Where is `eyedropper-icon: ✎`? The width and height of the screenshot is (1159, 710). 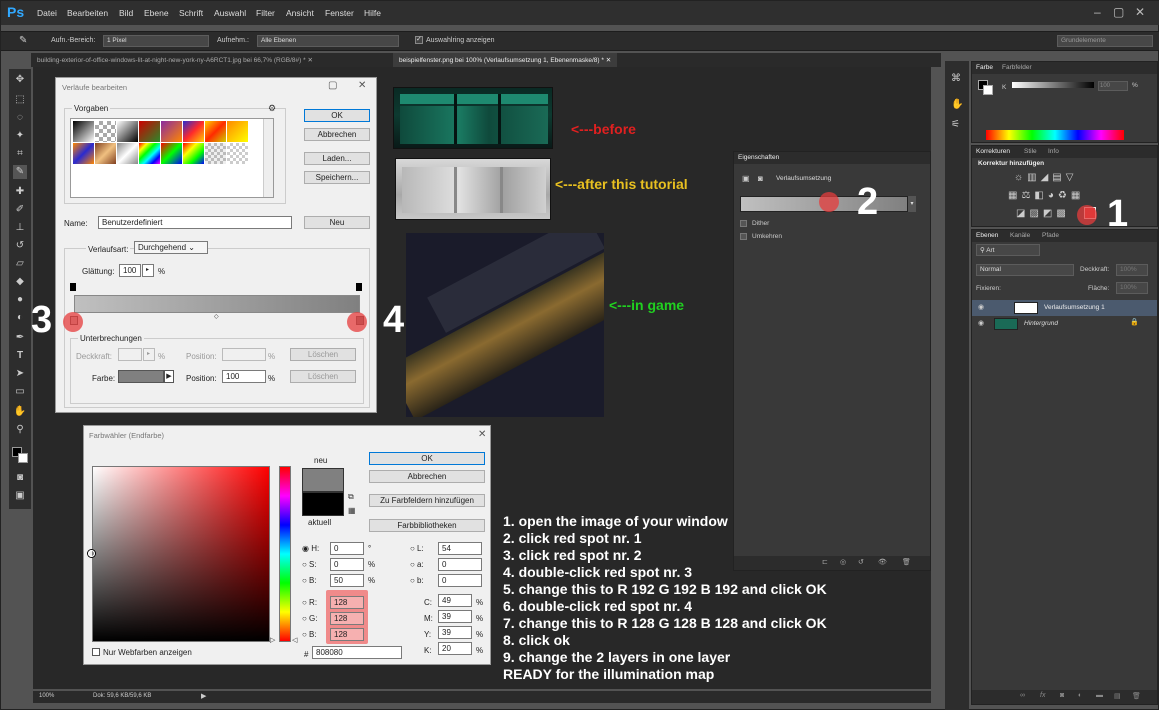
eyedropper-icon: ✎ is located at coordinates (23, 40).